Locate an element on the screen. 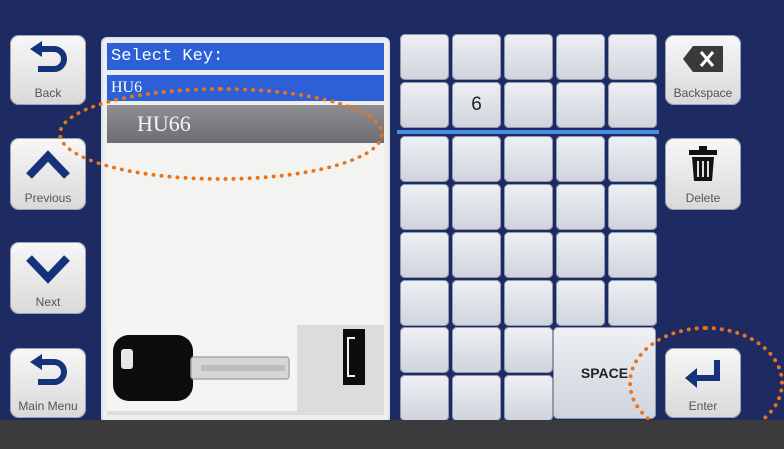  key-profile-icon is located at coordinates (354, 357).